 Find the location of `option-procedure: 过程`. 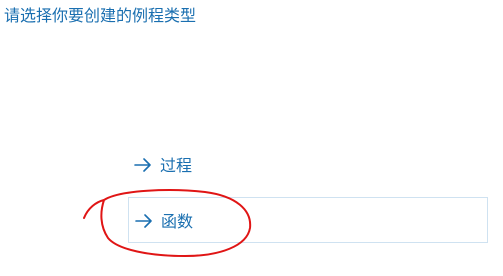

option-procedure: 过程 is located at coordinates (308, 164).